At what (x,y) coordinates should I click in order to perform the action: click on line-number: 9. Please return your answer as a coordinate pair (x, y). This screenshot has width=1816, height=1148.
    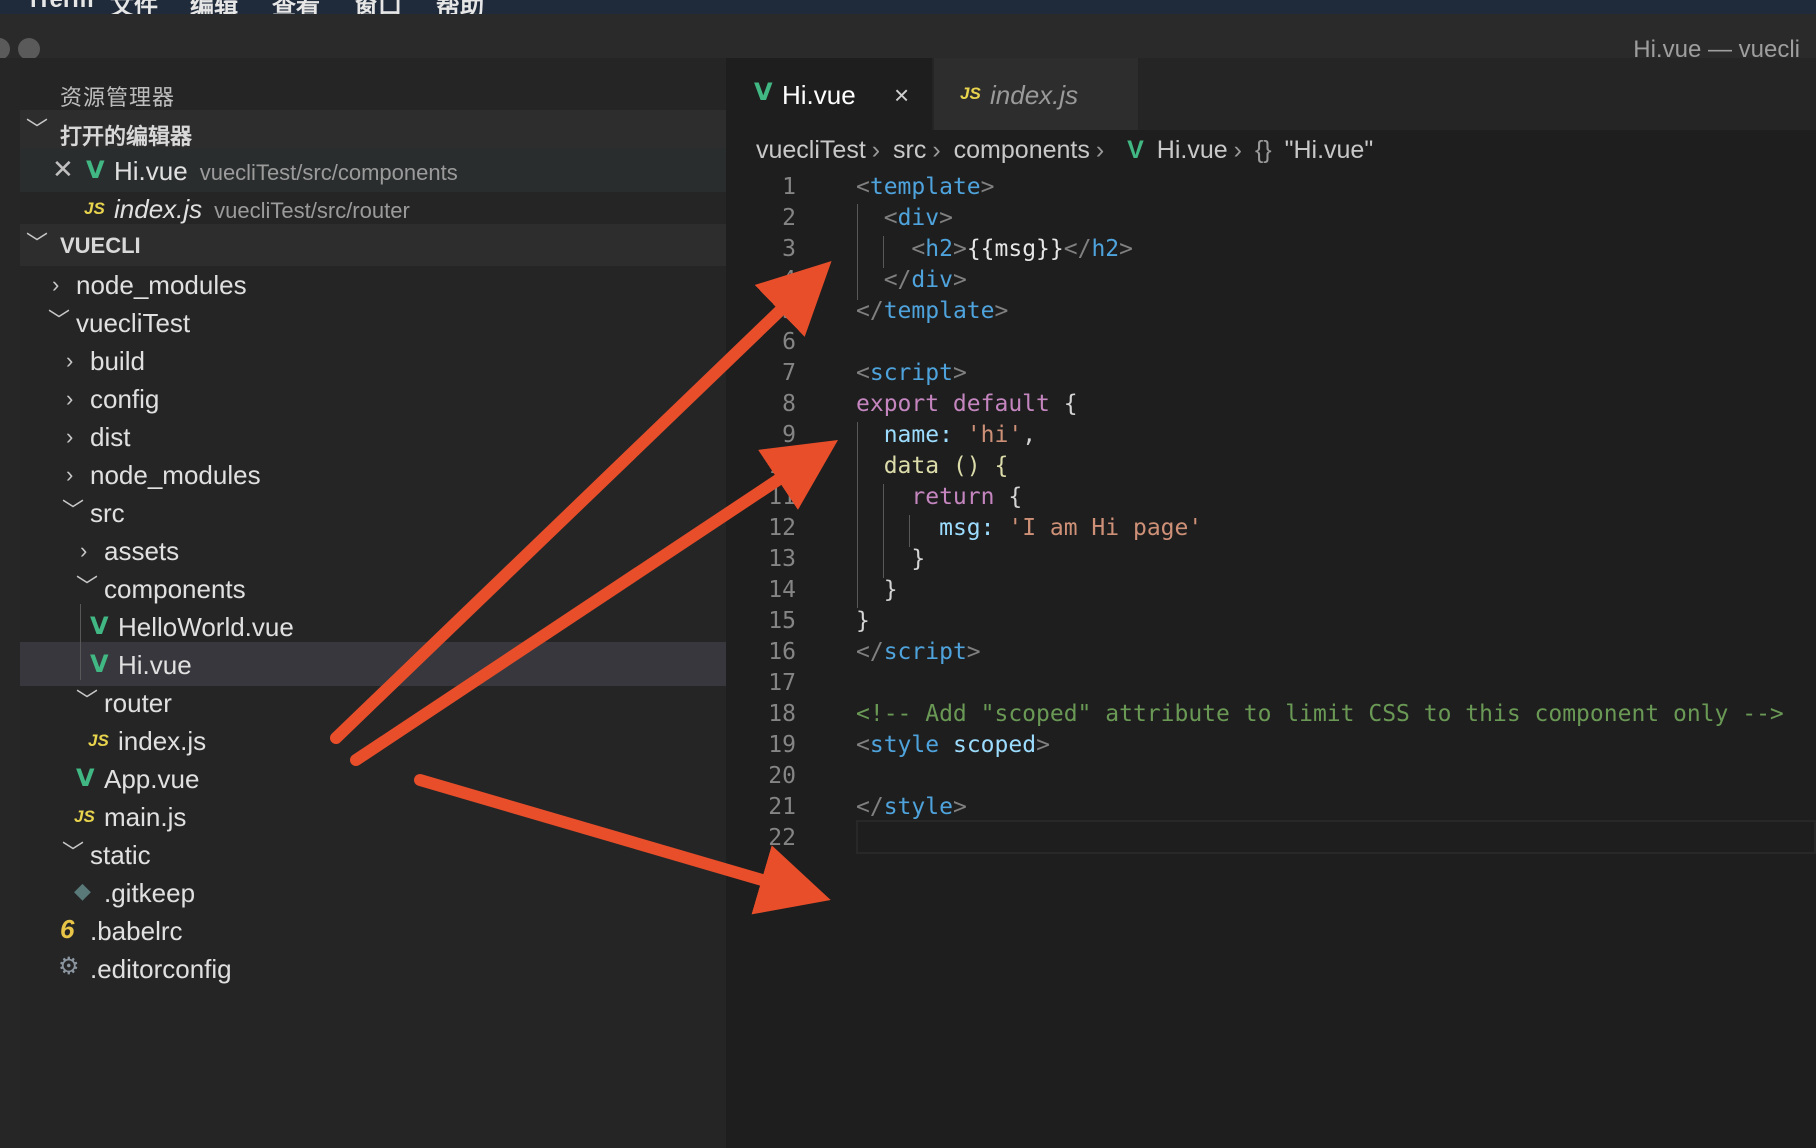
    Looking at the image, I should click on (789, 435).